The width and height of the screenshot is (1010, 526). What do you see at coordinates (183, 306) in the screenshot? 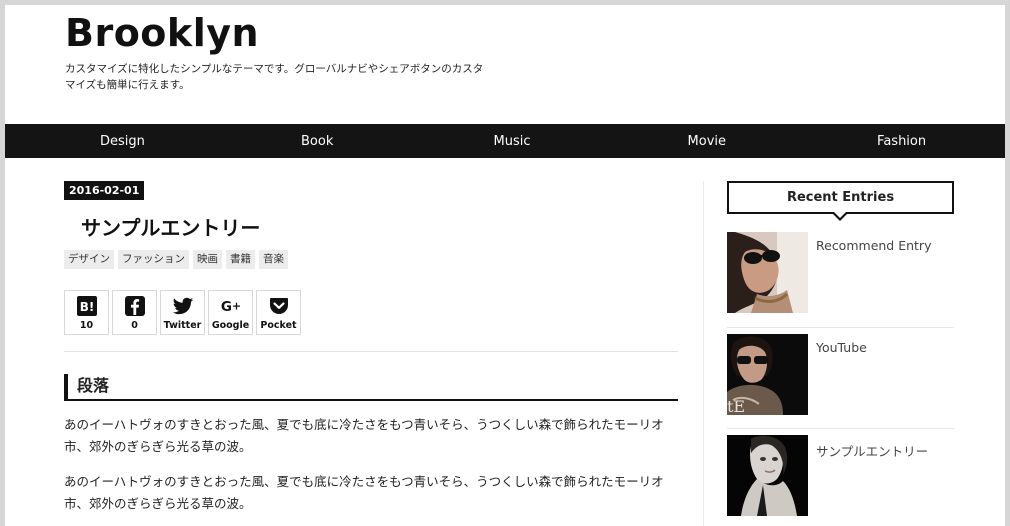
I see `twitter-icon` at bounding box center [183, 306].